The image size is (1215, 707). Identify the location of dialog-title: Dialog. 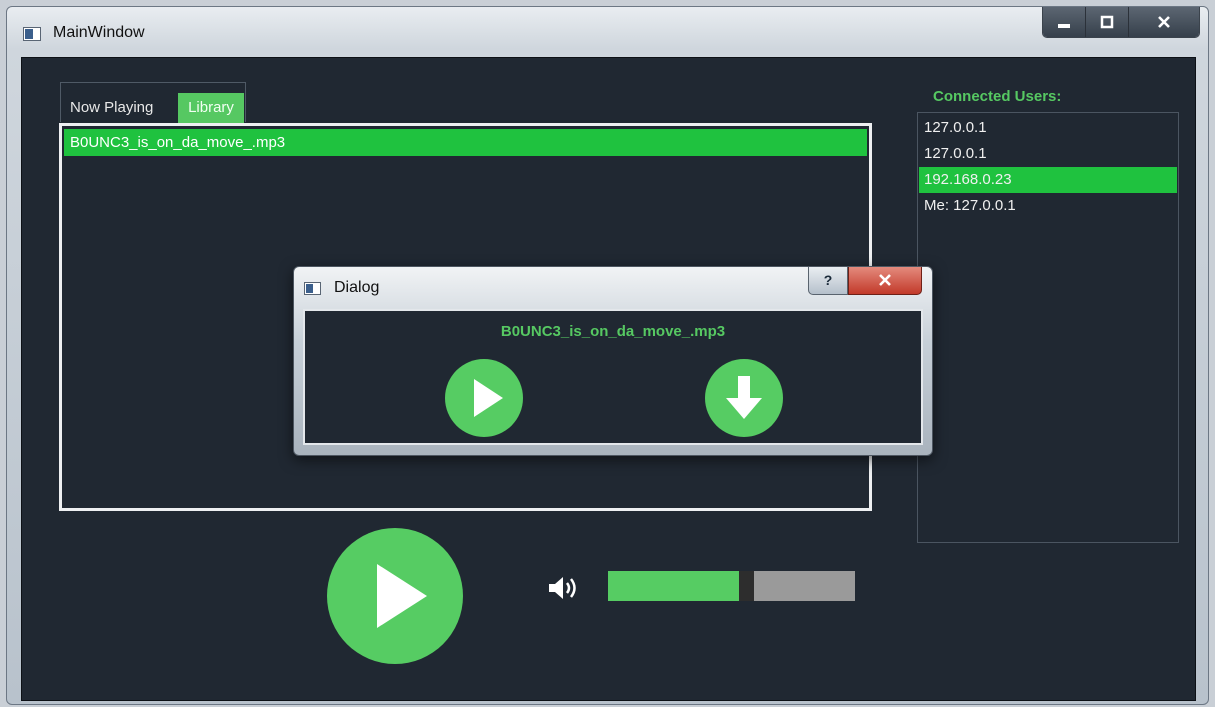
(357, 287).